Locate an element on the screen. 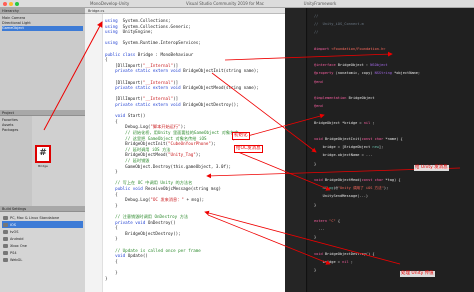  csharp-code-line: void Update() is located at coordinates (126, 255).